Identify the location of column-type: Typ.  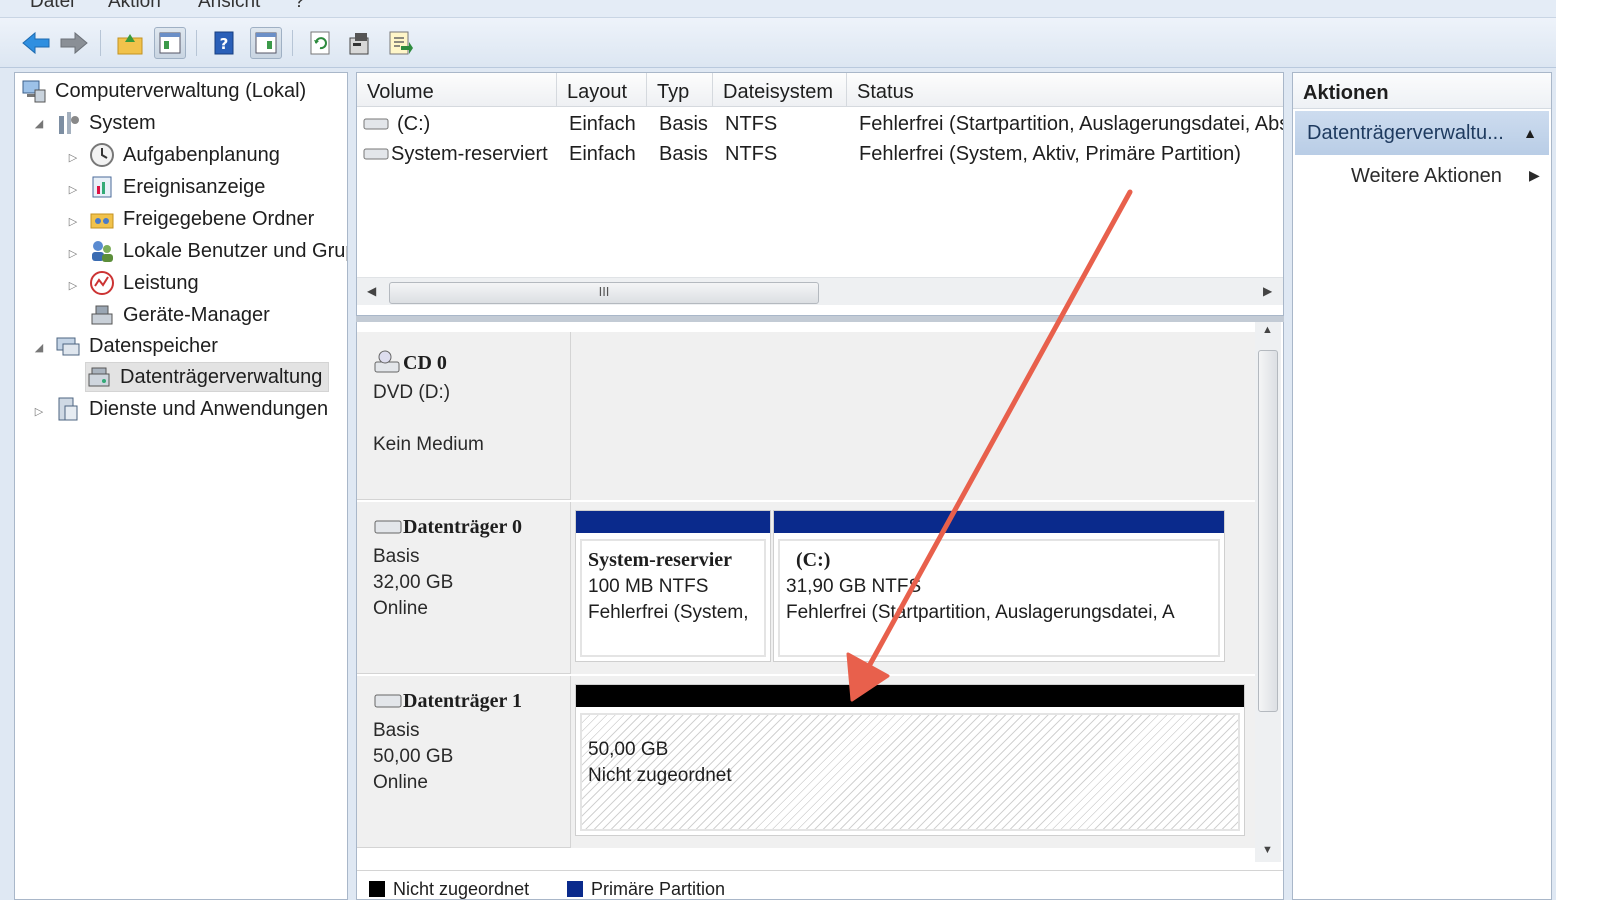
(680, 90).